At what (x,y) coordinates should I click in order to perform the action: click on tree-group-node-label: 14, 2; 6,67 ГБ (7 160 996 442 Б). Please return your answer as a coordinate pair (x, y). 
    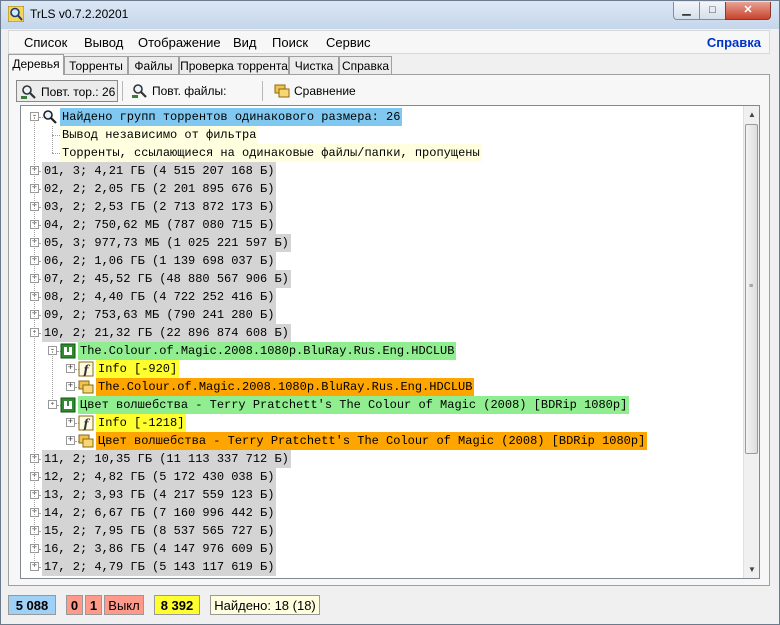
    Looking at the image, I should click on (159, 513).